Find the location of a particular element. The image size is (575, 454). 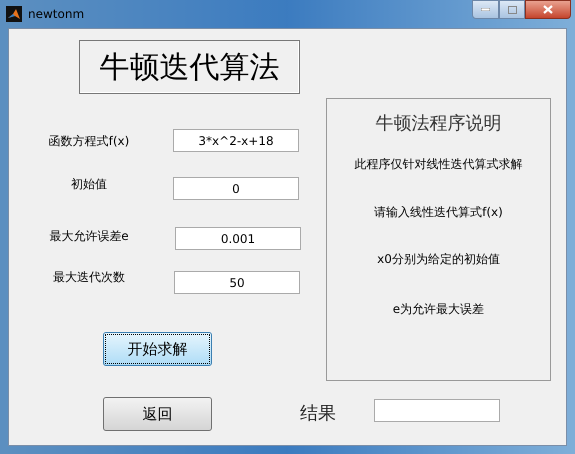

window-title: newtonm is located at coordinates (56, 14).